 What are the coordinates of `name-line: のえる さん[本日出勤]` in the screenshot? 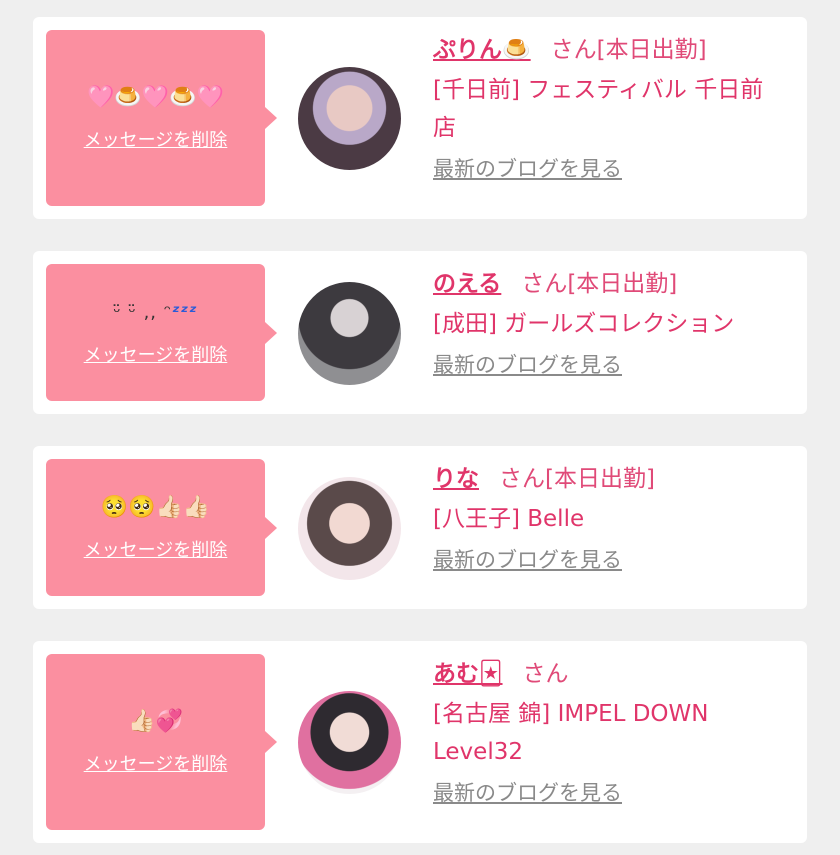 It's located at (608, 284).